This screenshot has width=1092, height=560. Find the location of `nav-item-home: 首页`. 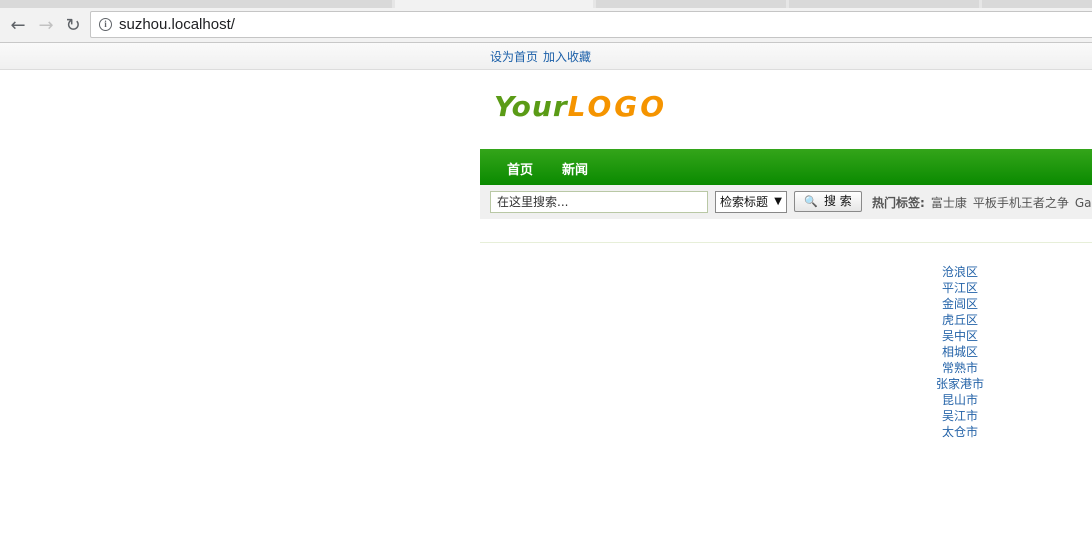

nav-item-home: 首页 is located at coordinates (520, 168).